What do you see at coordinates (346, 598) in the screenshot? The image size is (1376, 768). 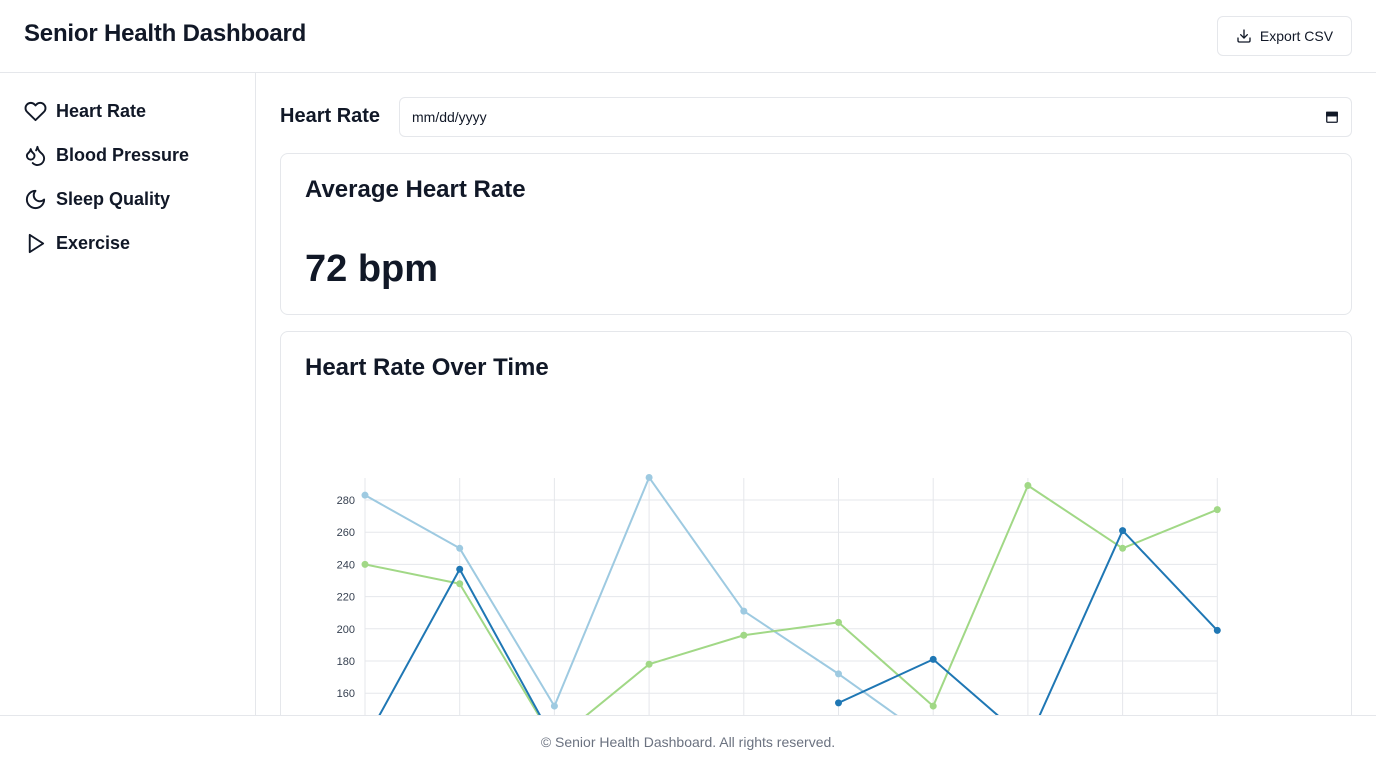 I see `y-tick-label: 220` at bounding box center [346, 598].